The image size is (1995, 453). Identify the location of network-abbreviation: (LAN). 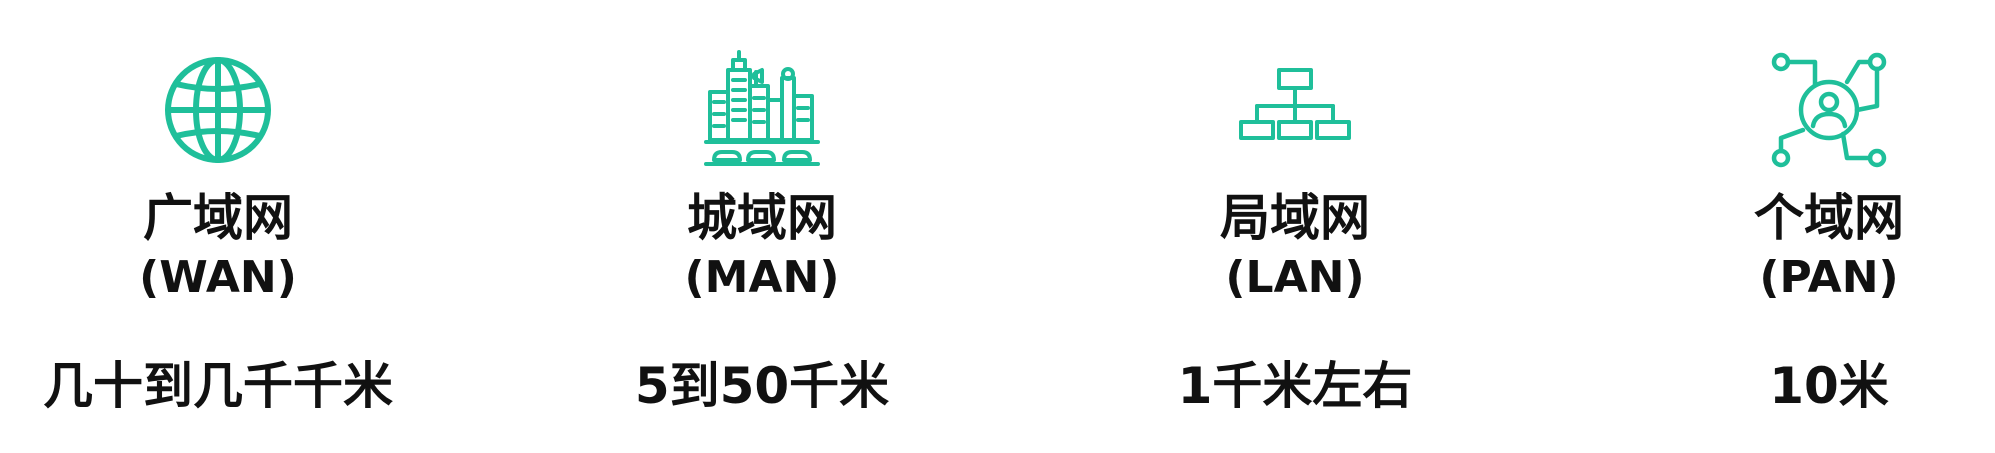
(1295, 277).